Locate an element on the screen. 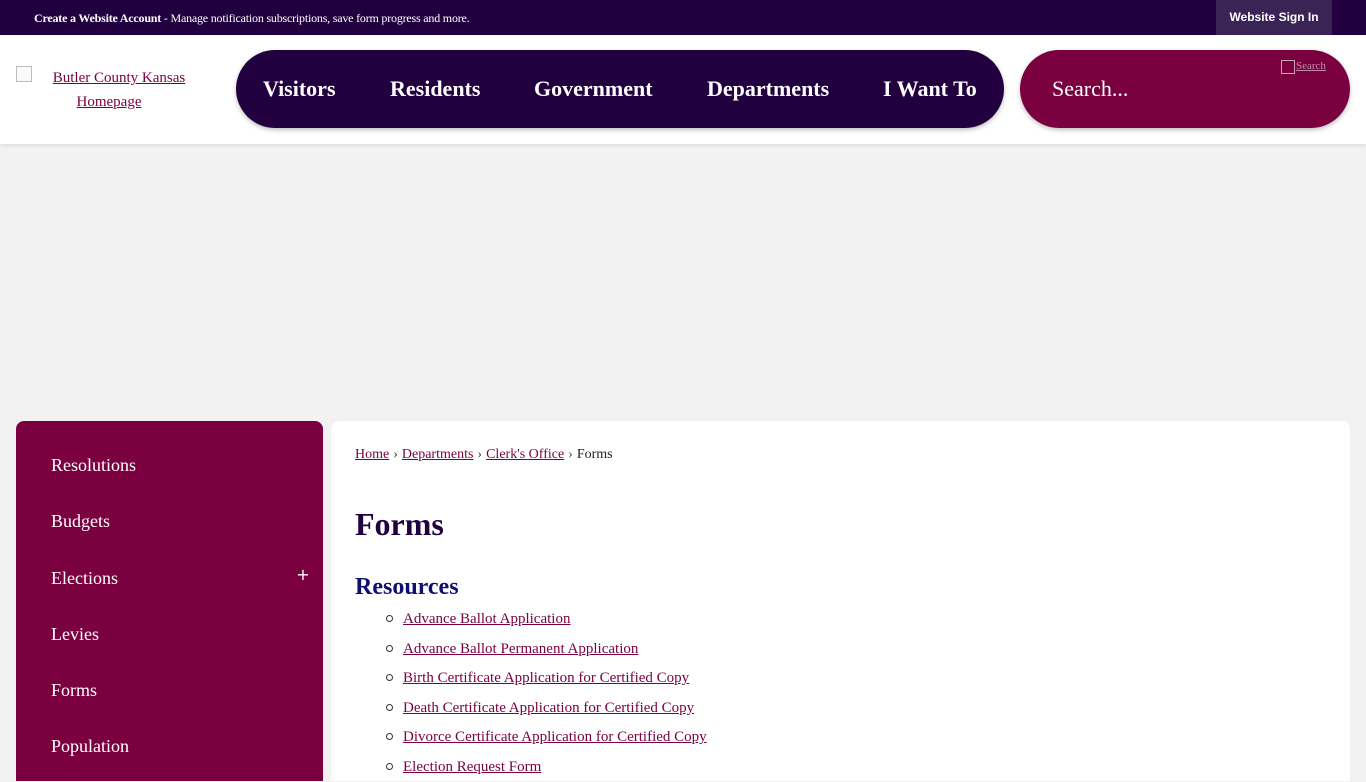 This screenshot has height=782, width=1366. list-item: Advance Ballot Application is located at coordinates (531, 619).